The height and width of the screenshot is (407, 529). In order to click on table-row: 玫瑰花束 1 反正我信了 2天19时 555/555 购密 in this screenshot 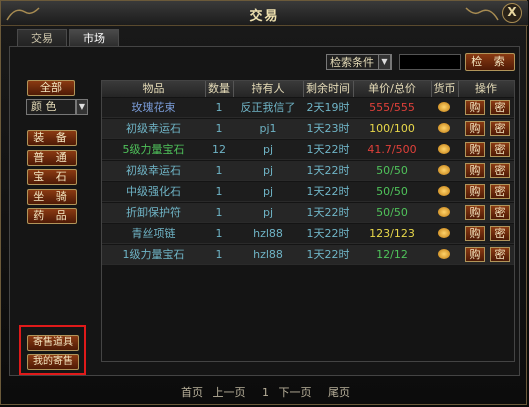, I will do `click(308, 108)`.